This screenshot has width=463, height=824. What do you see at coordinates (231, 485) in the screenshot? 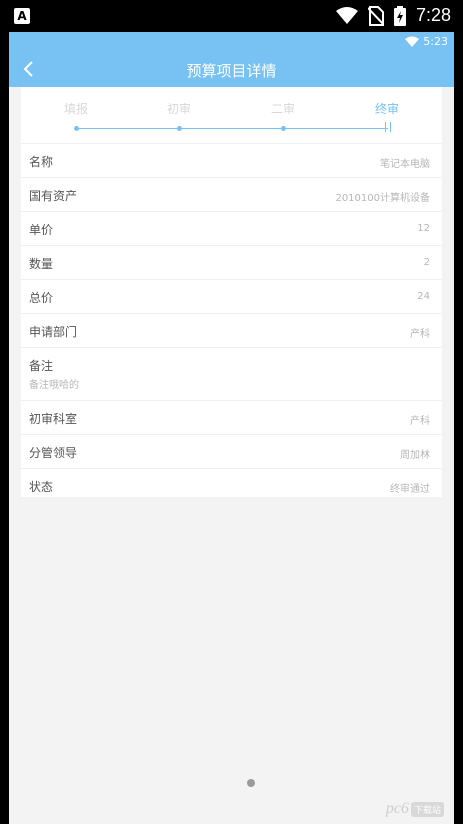
I see `list-item: 状态 终审通过` at bounding box center [231, 485].